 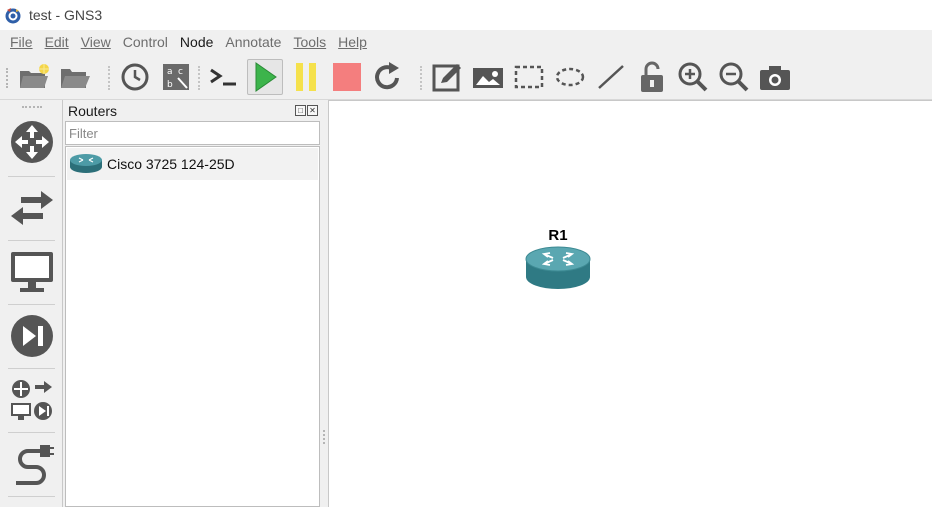 I want to click on menu-file-label: File, so click(x=21, y=42).